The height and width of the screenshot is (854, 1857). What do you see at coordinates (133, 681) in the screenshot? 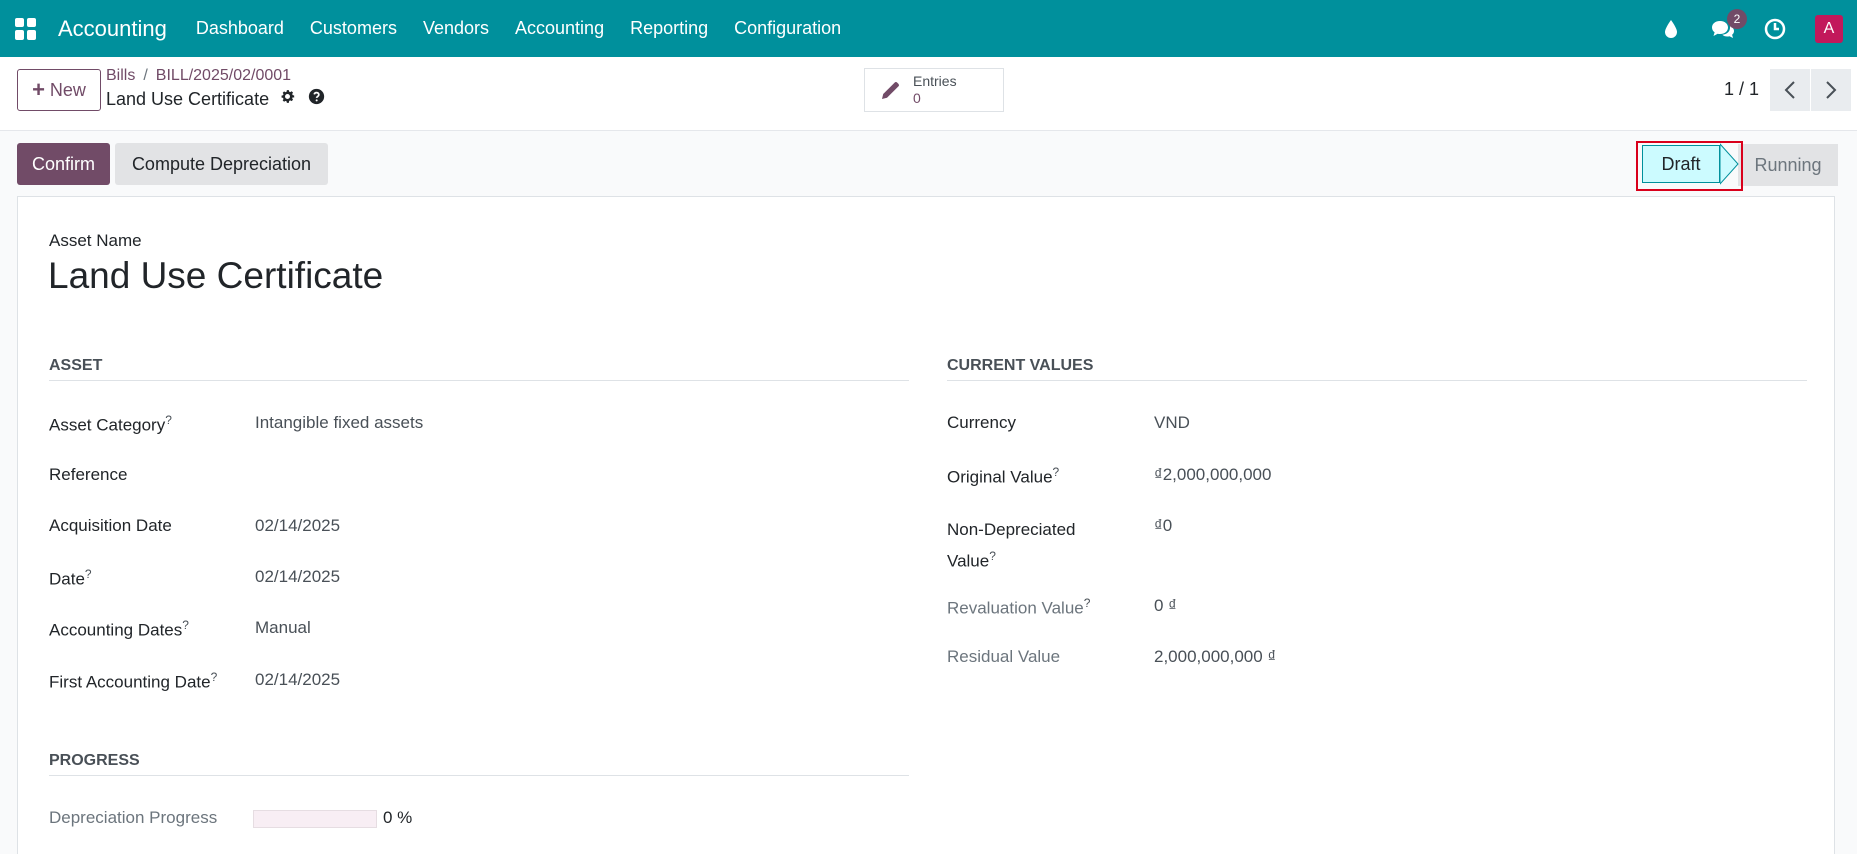
I see `field-label-first-accounting-date: First Accounting Date?` at bounding box center [133, 681].